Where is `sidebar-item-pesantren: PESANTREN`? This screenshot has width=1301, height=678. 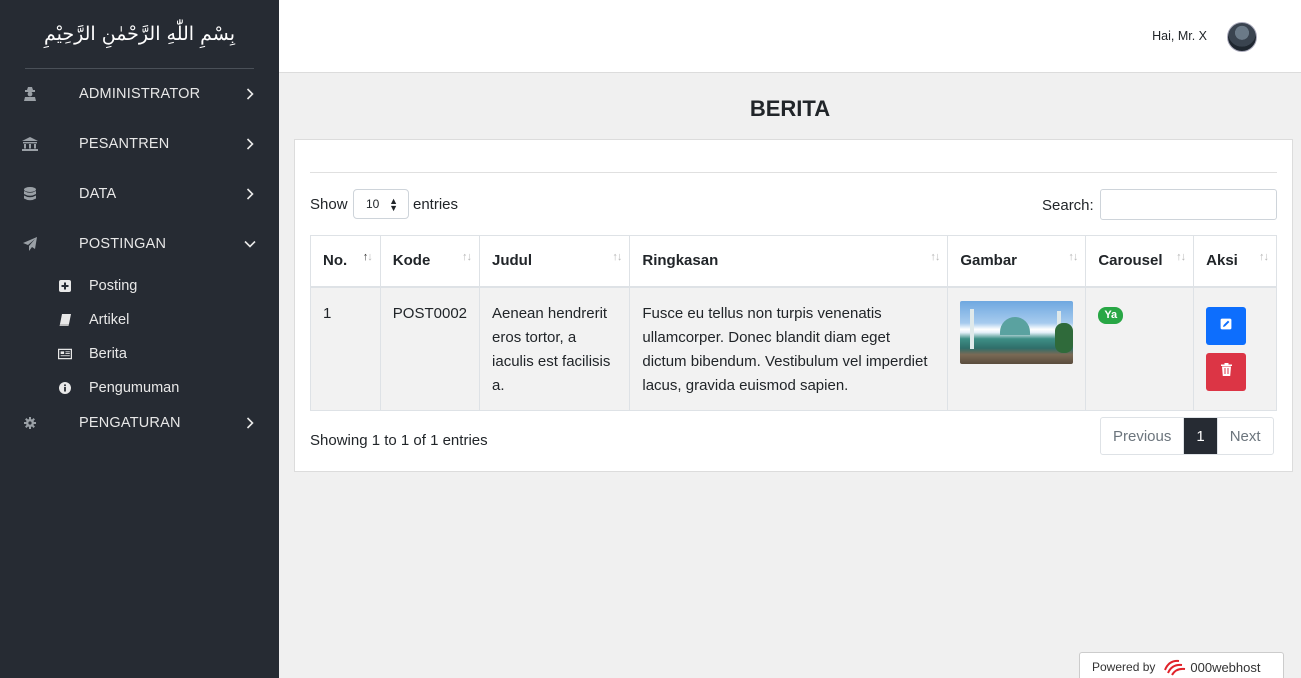 sidebar-item-pesantren: PESANTREN is located at coordinates (139, 144).